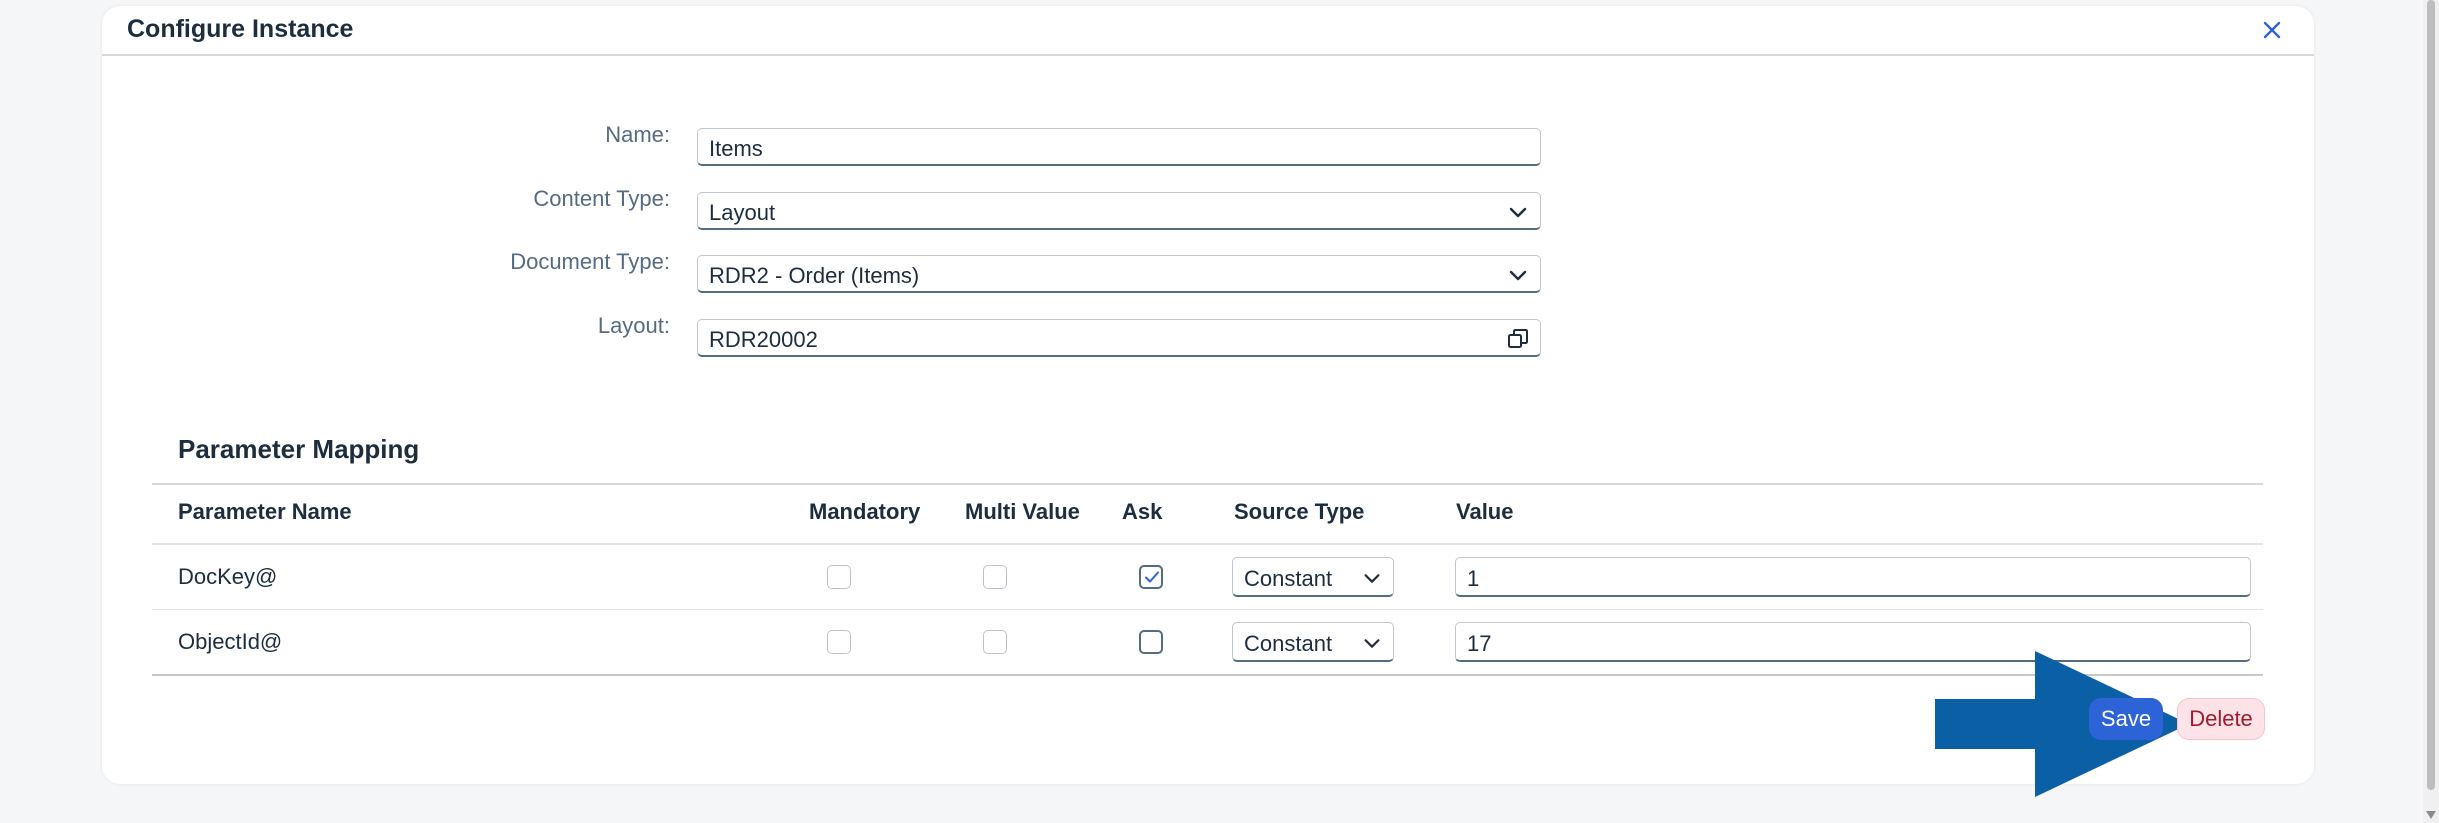 Image resolution: width=2439 pixels, height=823 pixels. I want to click on column-header-mandatory: Mandatory, so click(865, 511).